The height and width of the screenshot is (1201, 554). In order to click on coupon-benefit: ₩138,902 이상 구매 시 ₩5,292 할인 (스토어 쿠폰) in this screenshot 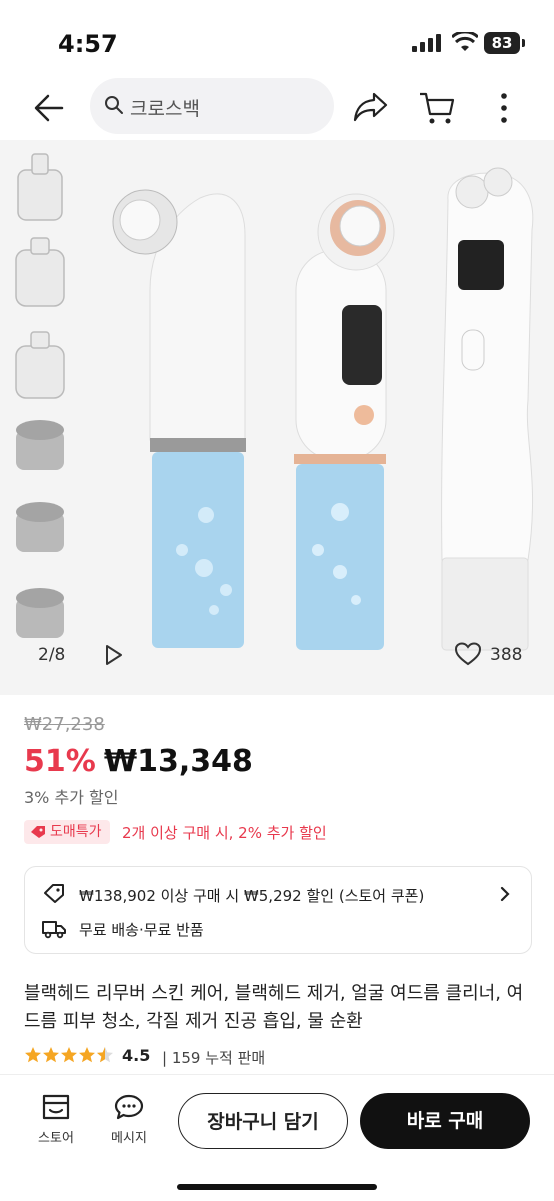, I will do `click(252, 896)`.